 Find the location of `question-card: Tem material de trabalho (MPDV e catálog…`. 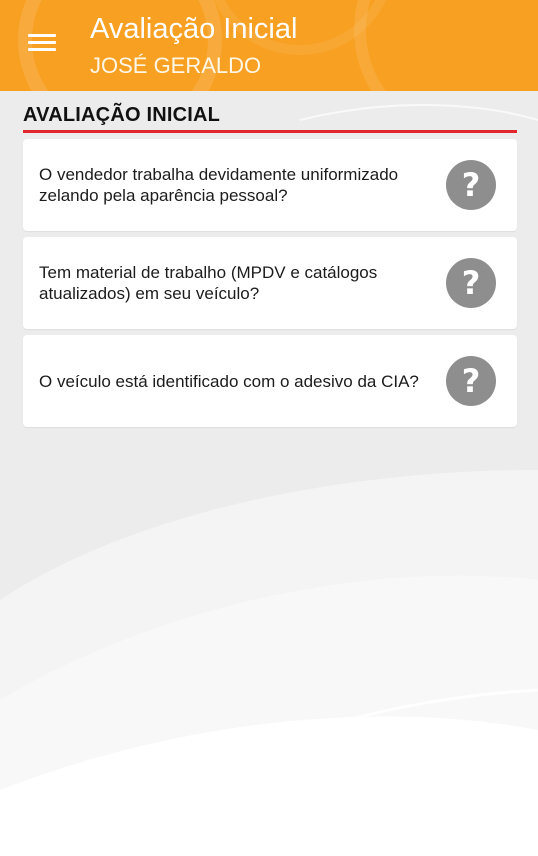

question-card: Tem material de trabalho (MPDV e catálog… is located at coordinates (270, 283).